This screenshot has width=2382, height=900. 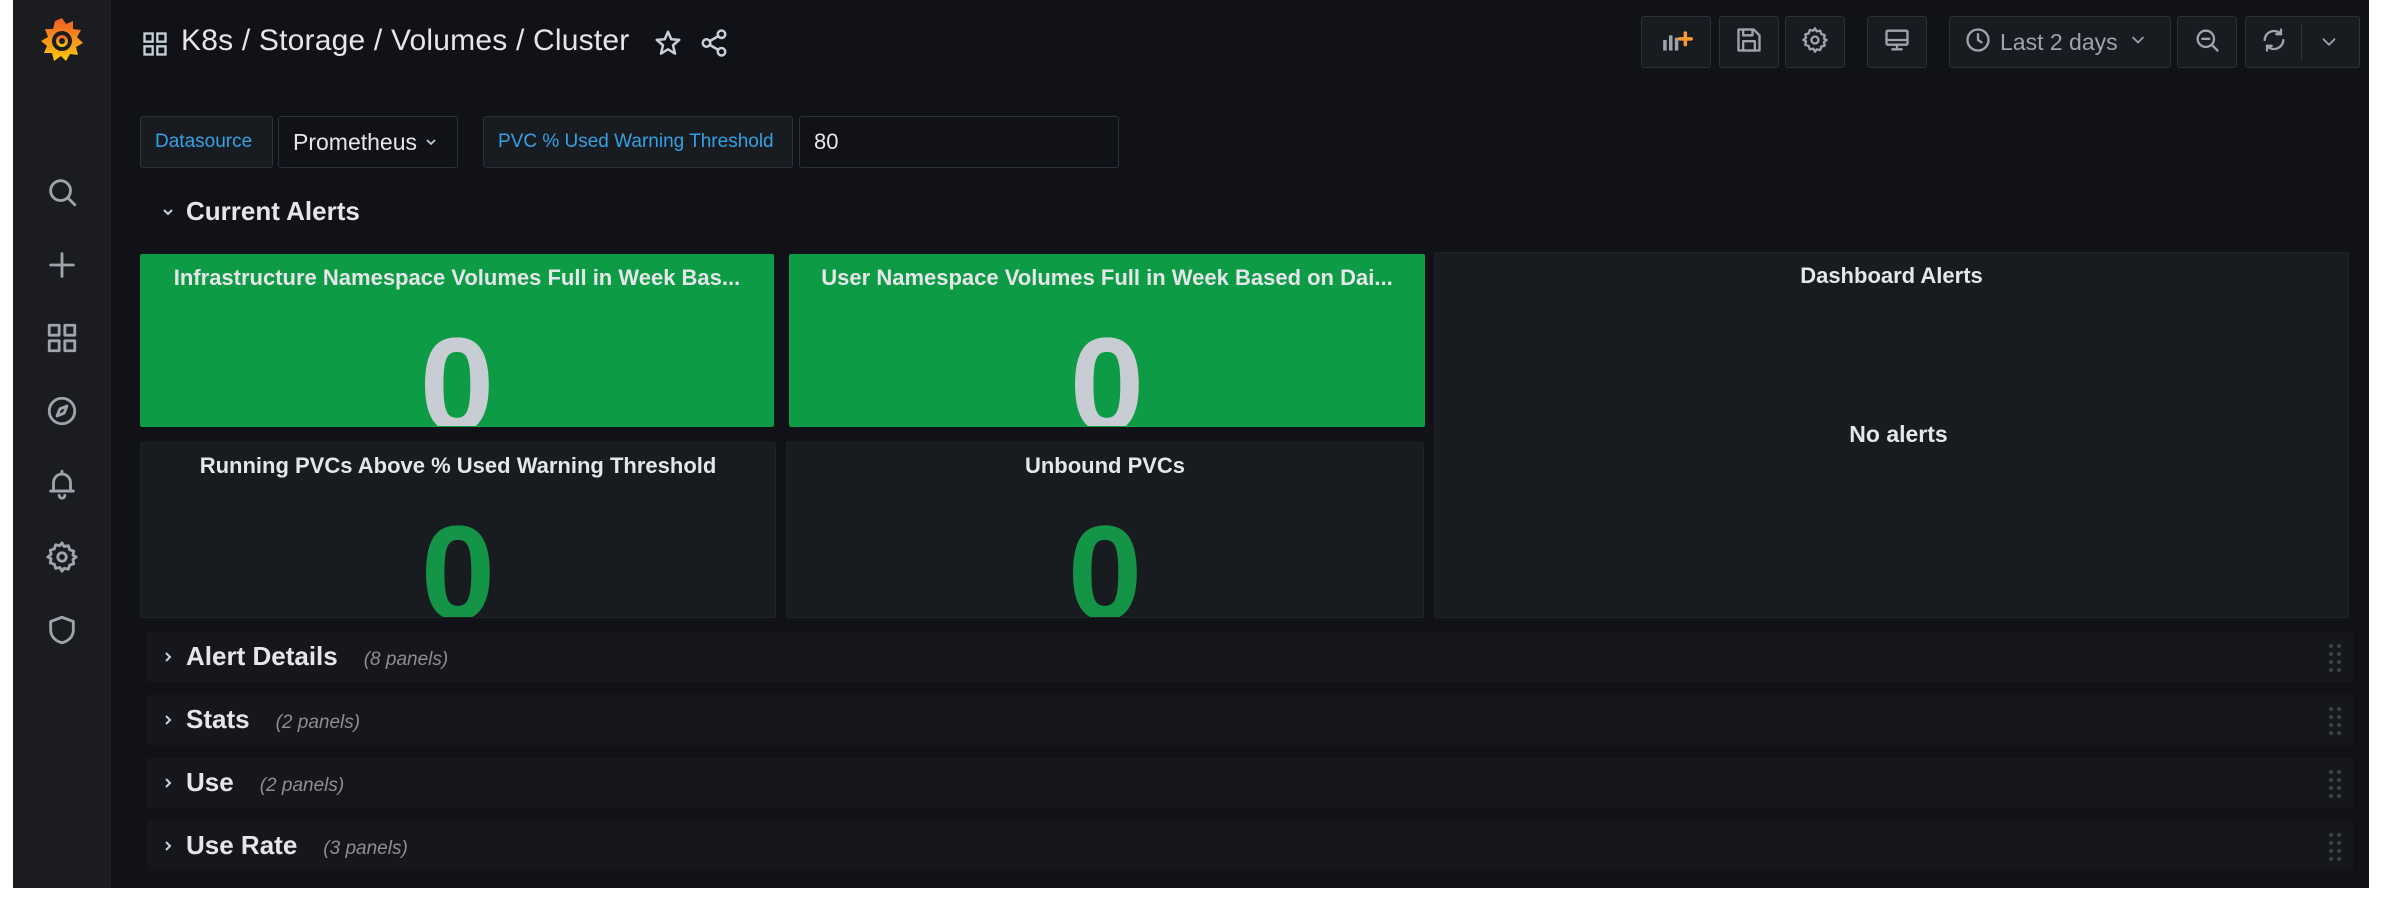 I want to click on gear-icon, so click(x=1815, y=42).